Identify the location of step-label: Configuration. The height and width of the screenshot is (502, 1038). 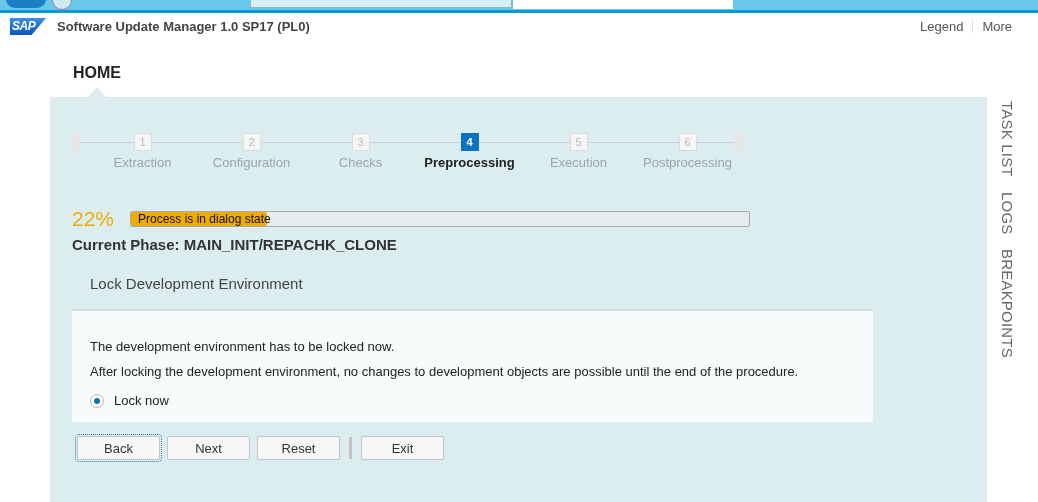
(251, 162).